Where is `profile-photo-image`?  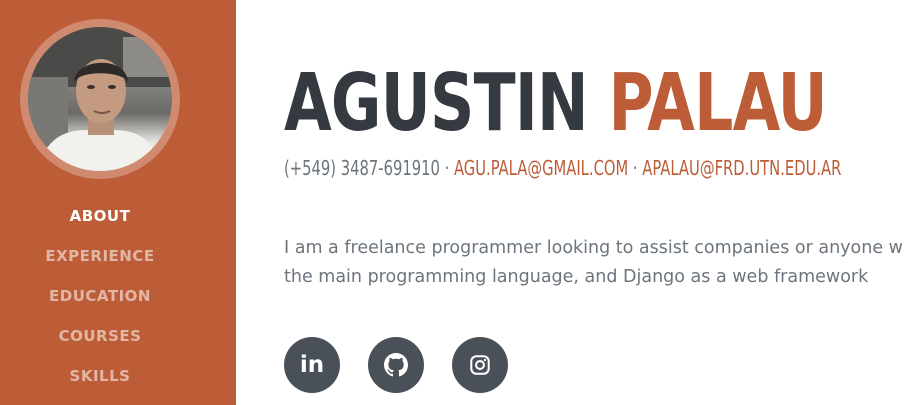 profile-photo-image is located at coordinates (100, 99).